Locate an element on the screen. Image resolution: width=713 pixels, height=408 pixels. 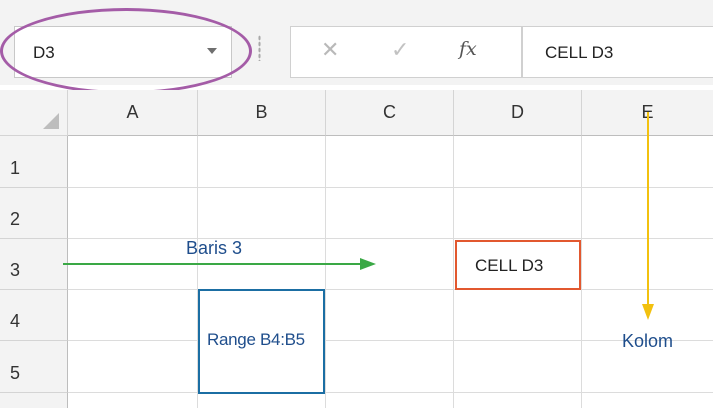
row-header-5: 5 is located at coordinates (34, 367).